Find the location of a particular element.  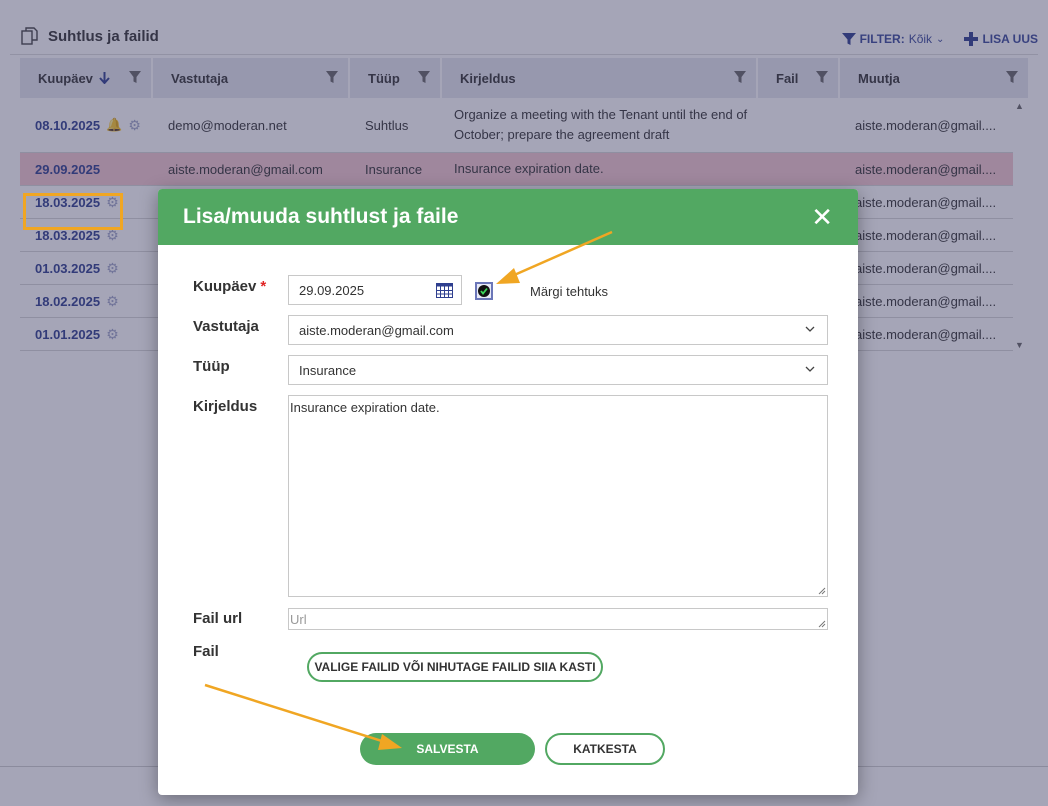

responsible-select: aiste.moderan@gmail.com is located at coordinates (558, 330).